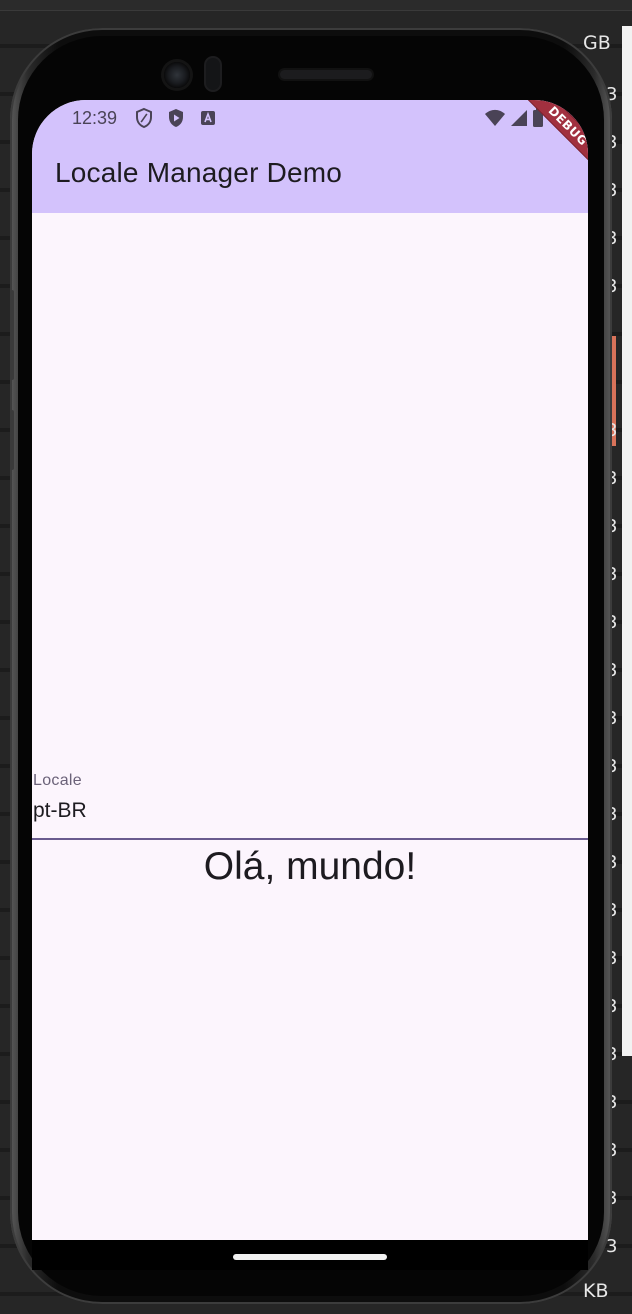  Describe the element at coordinates (597, 43) in the screenshot. I see `host-size-label-top: GB` at that location.